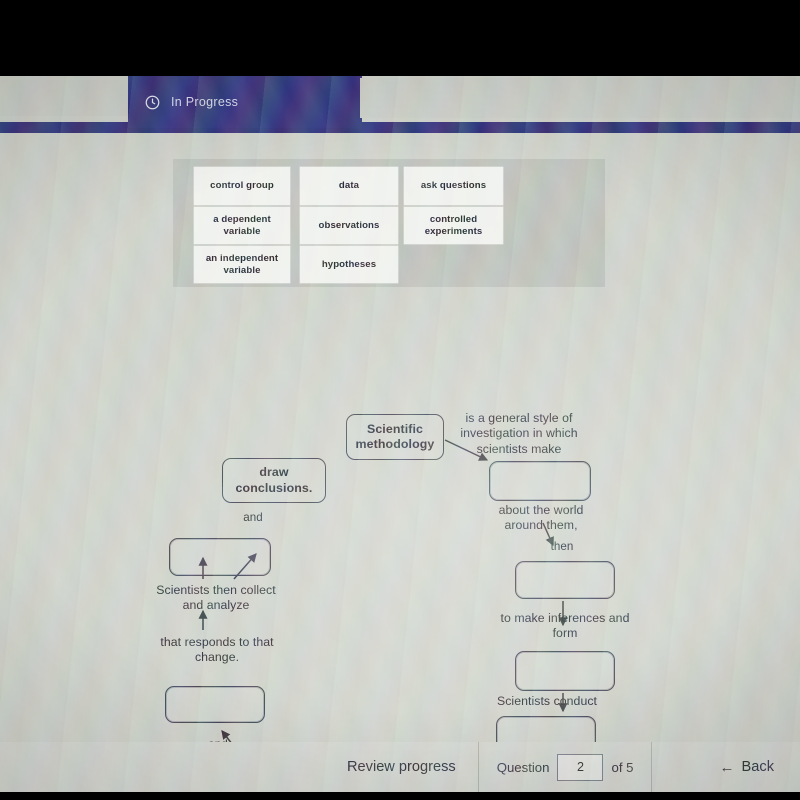 Image resolution: width=800 pixels, height=800 pixels. I want to click on word-bank-tile: hypotheses, so click(349, 264).